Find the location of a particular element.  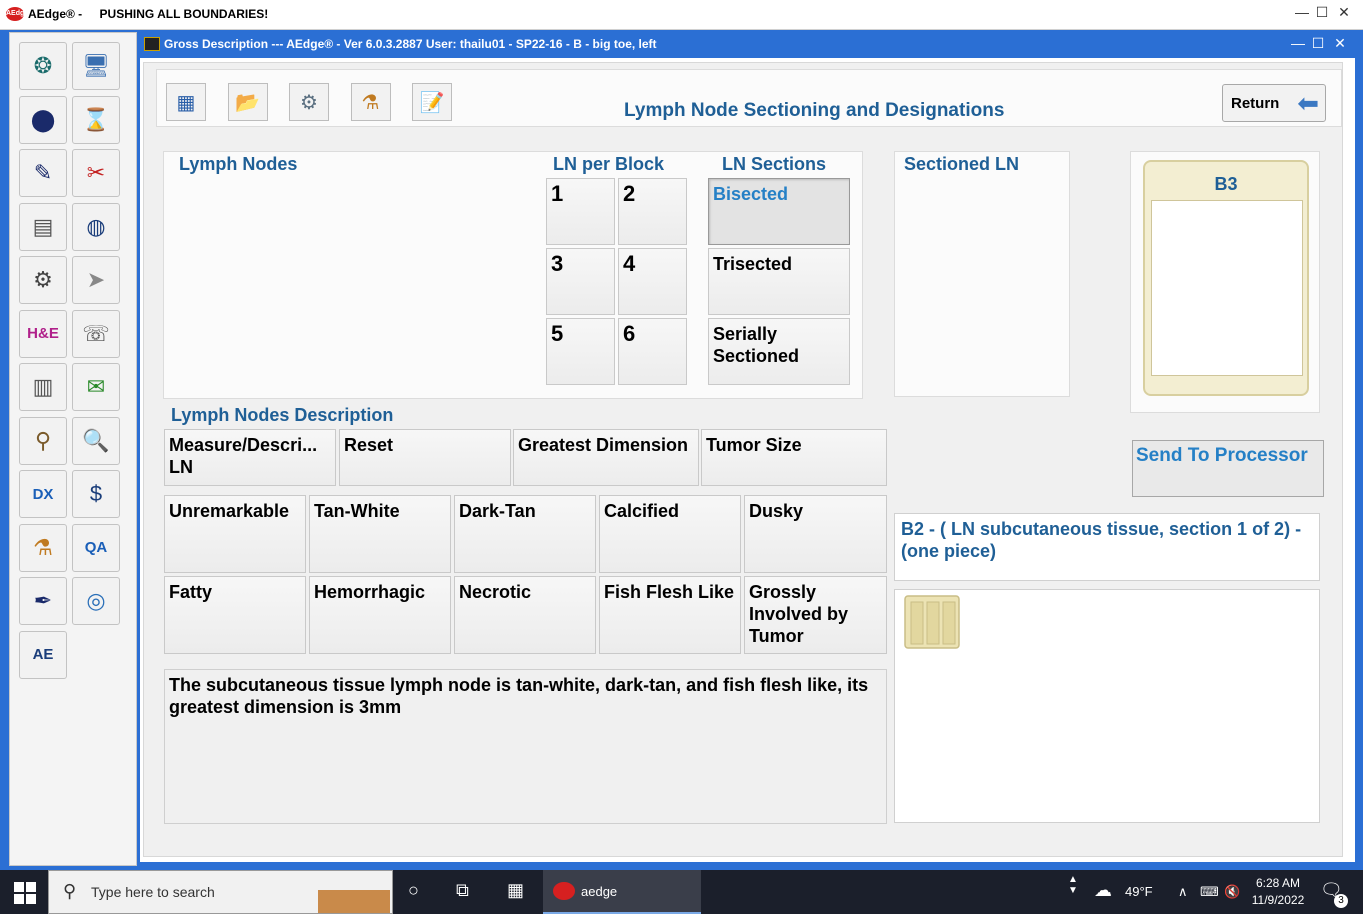

measure-describe-ln-button: Measure/Descri... LN is located at coordinates (250, 457).